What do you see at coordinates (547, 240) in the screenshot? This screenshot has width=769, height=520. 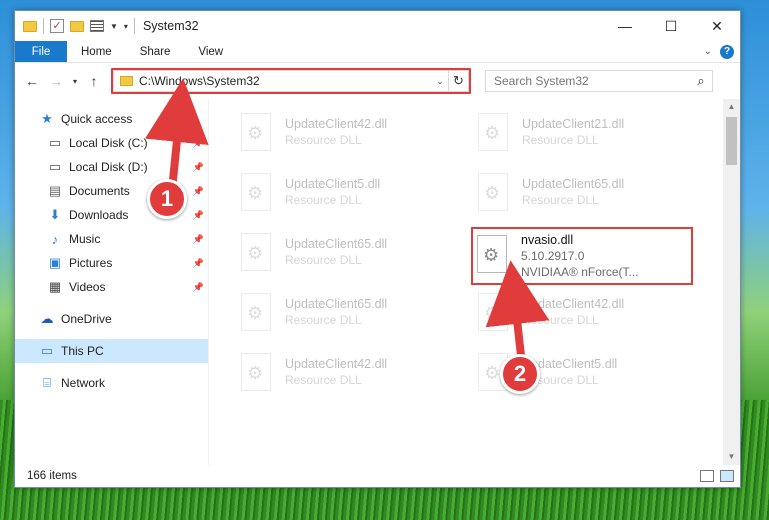 I see `file-name: nvasio.dll` at bounding box center [547, 240].